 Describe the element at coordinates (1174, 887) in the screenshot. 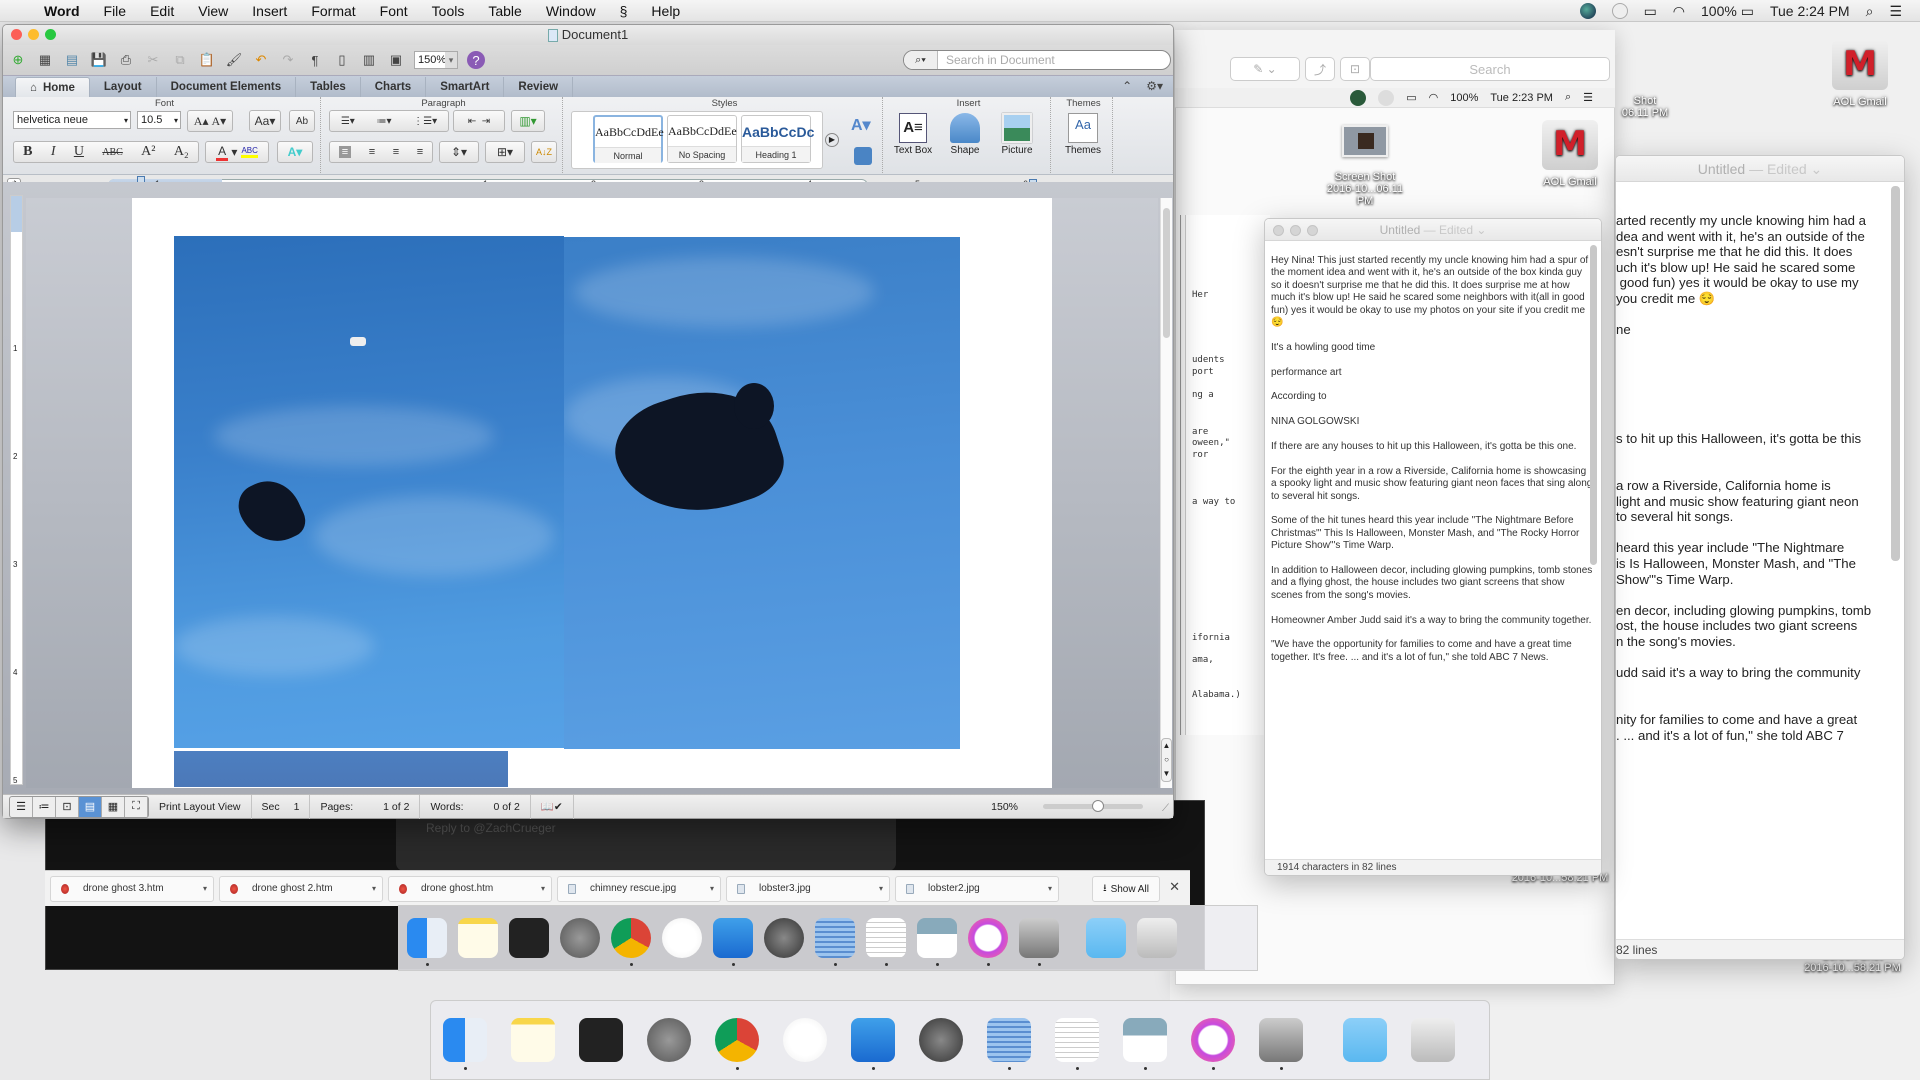

I see `close-icon: ✕` at that location.